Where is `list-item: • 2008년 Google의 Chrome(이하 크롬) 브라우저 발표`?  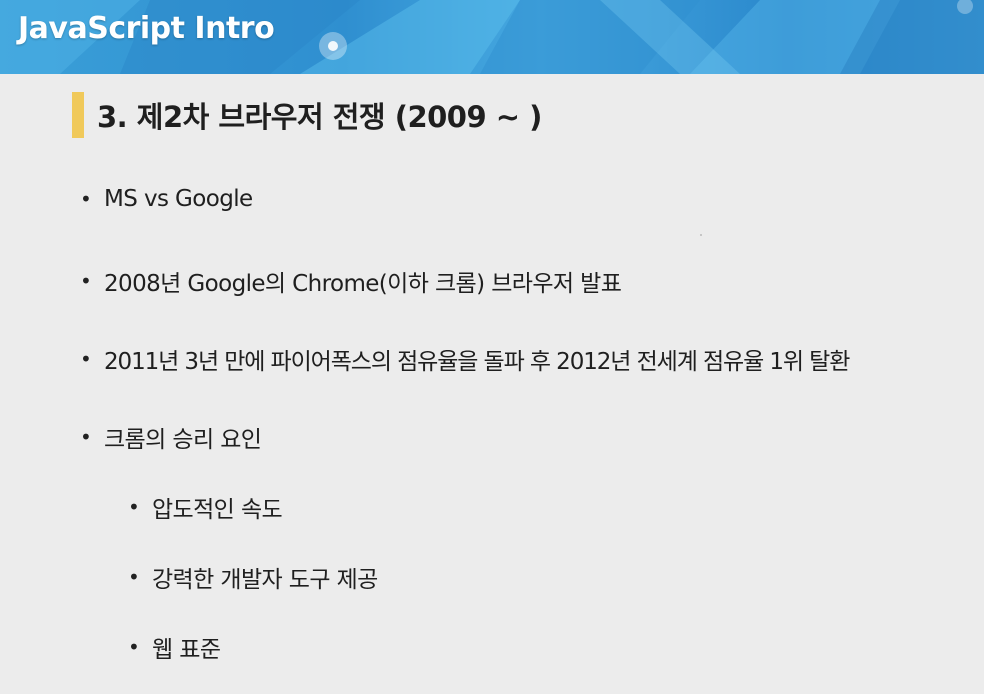 list-item: • 2008년 Google의 Chrome(이하 크롬) 브라우저 발표 is located at coordinates (351, 281).